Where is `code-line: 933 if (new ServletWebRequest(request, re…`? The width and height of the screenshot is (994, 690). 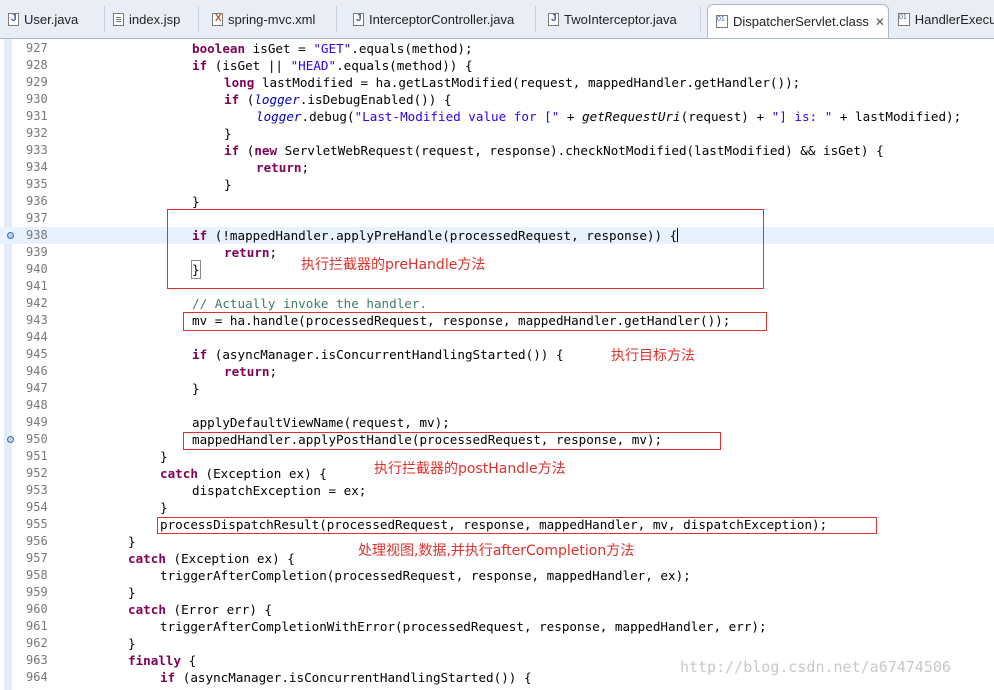
code-line: 933 if (new ServletWebRequest(request, re… is located at coordinates (455, 150).